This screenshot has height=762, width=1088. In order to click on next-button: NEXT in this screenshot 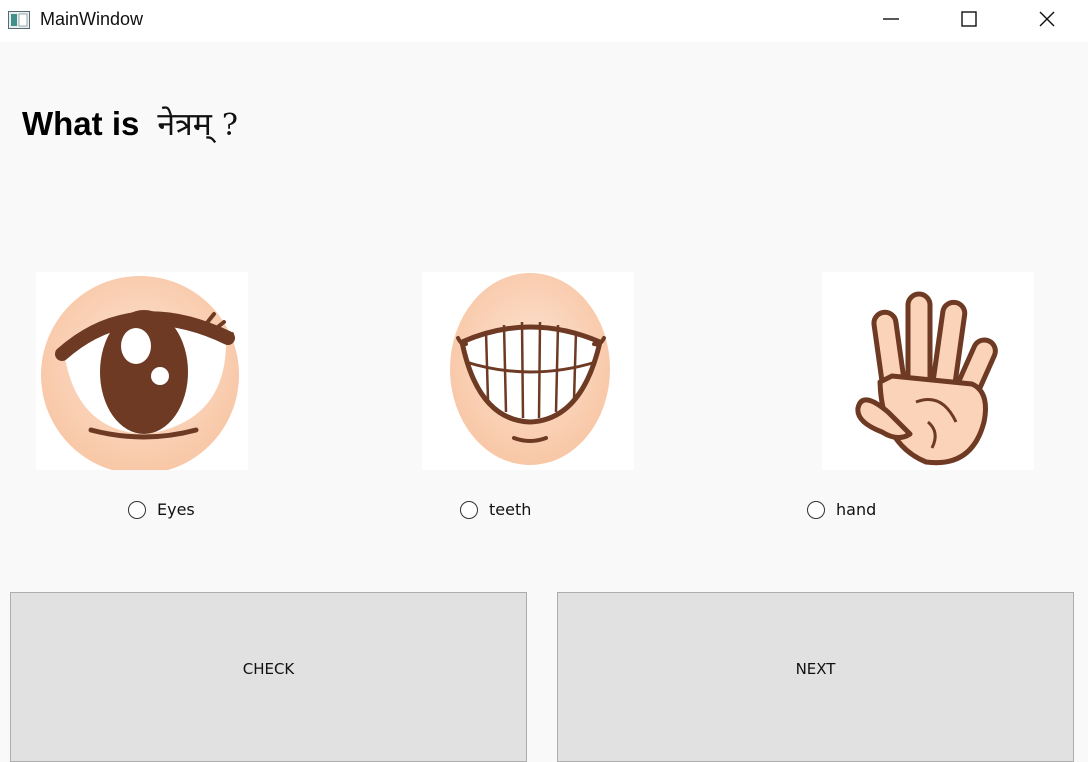, I will do `click(815, 677)`.